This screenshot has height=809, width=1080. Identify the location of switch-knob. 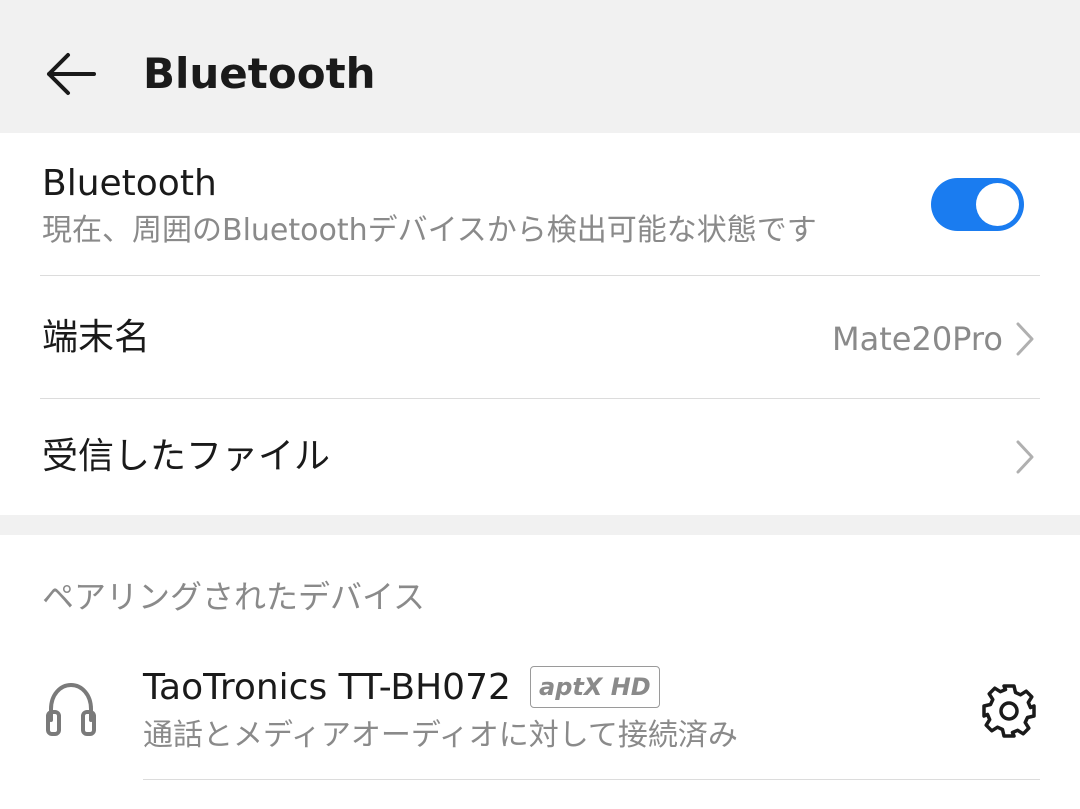
(997, 204).